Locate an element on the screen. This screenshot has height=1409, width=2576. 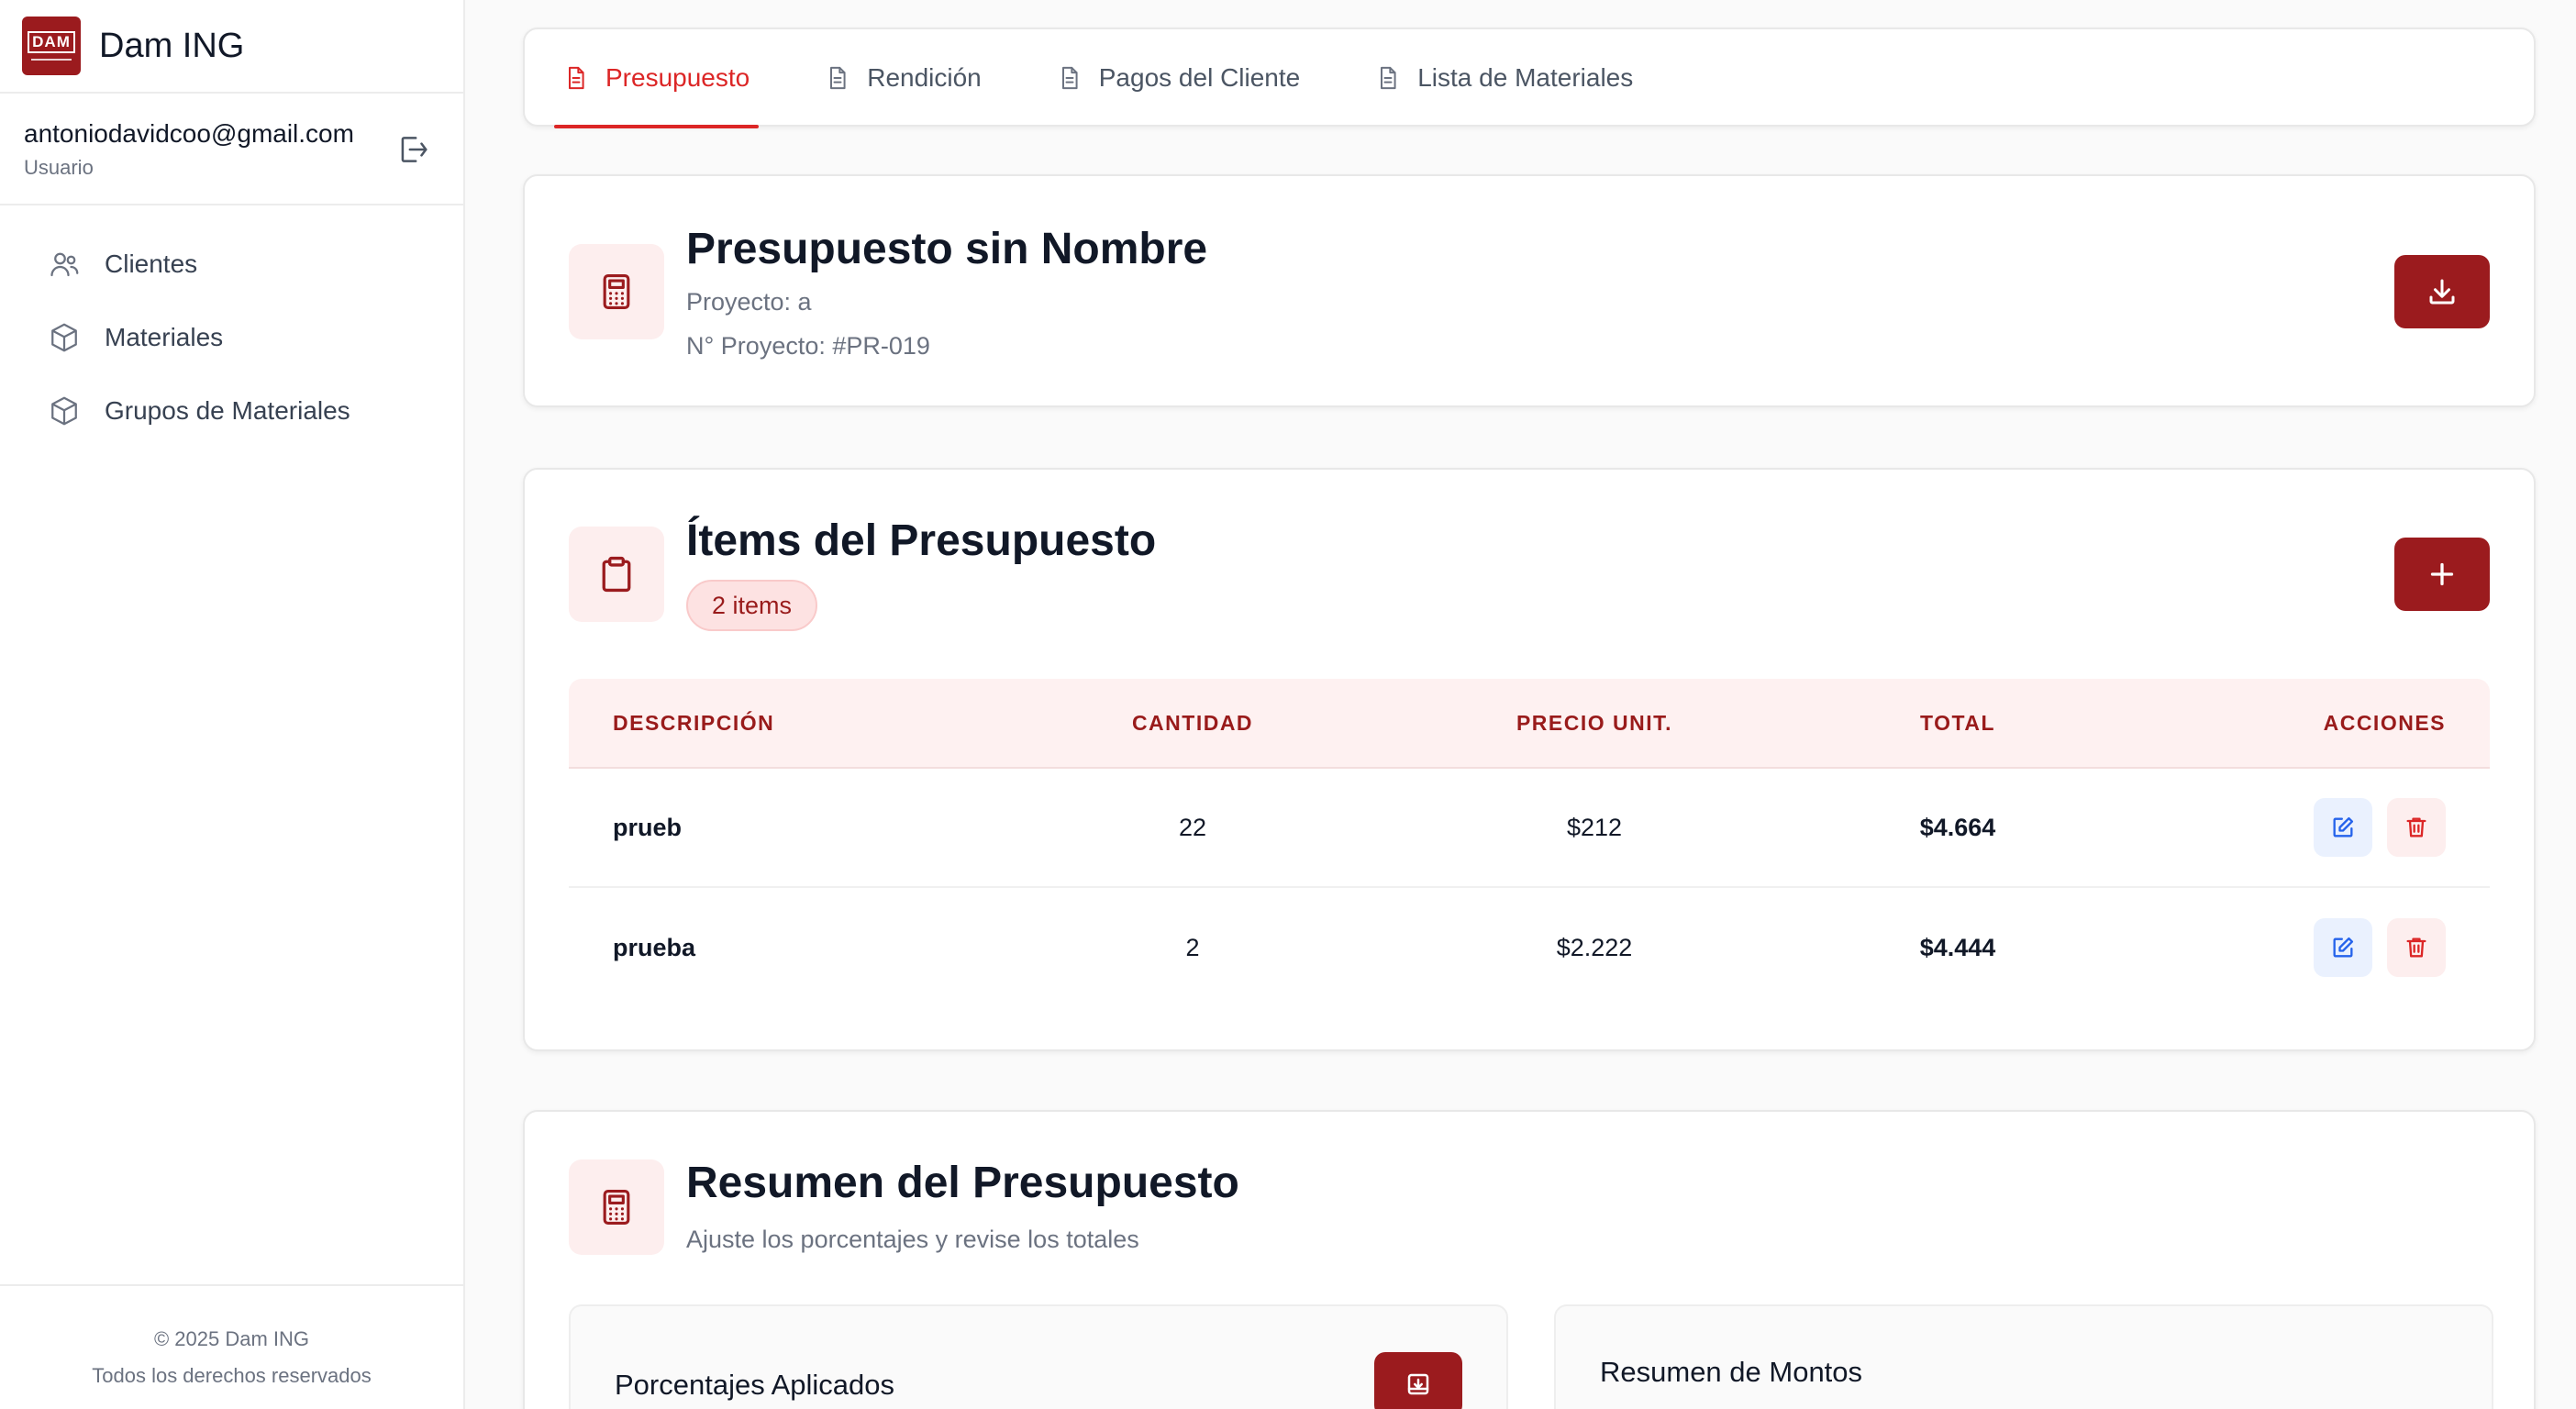
cell-quantity: 22 is located at coordinates (1192, 827).